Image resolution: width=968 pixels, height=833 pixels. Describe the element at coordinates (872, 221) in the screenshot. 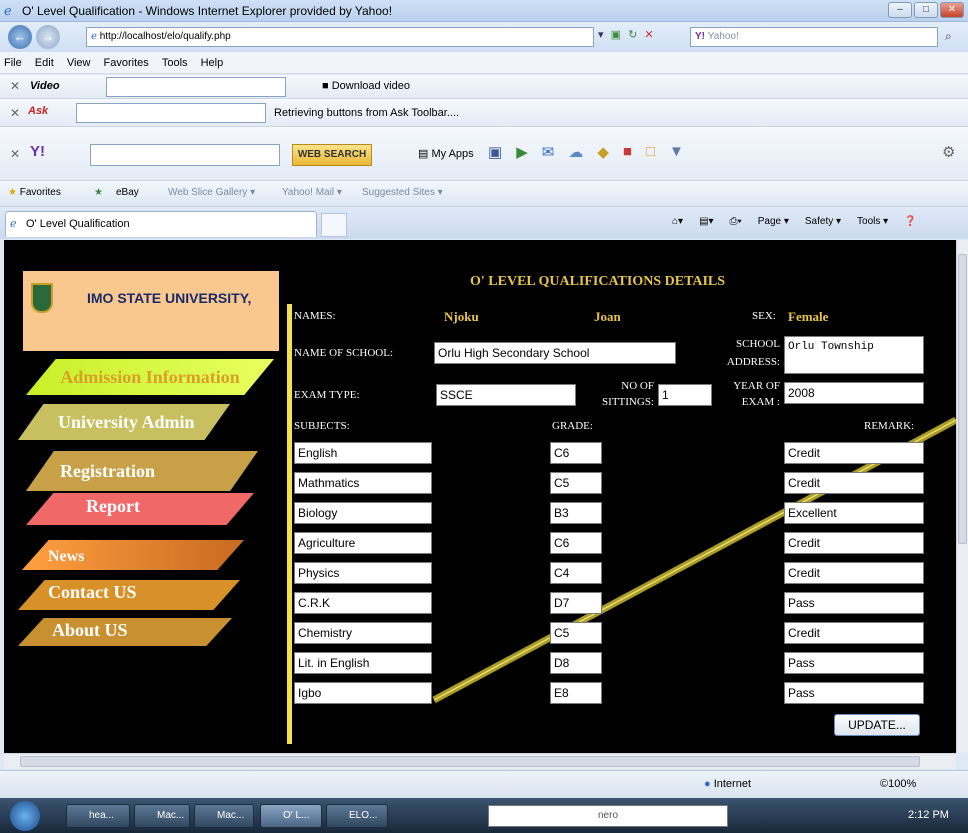

I see `cmd-tools: Tools ▾` at that location.